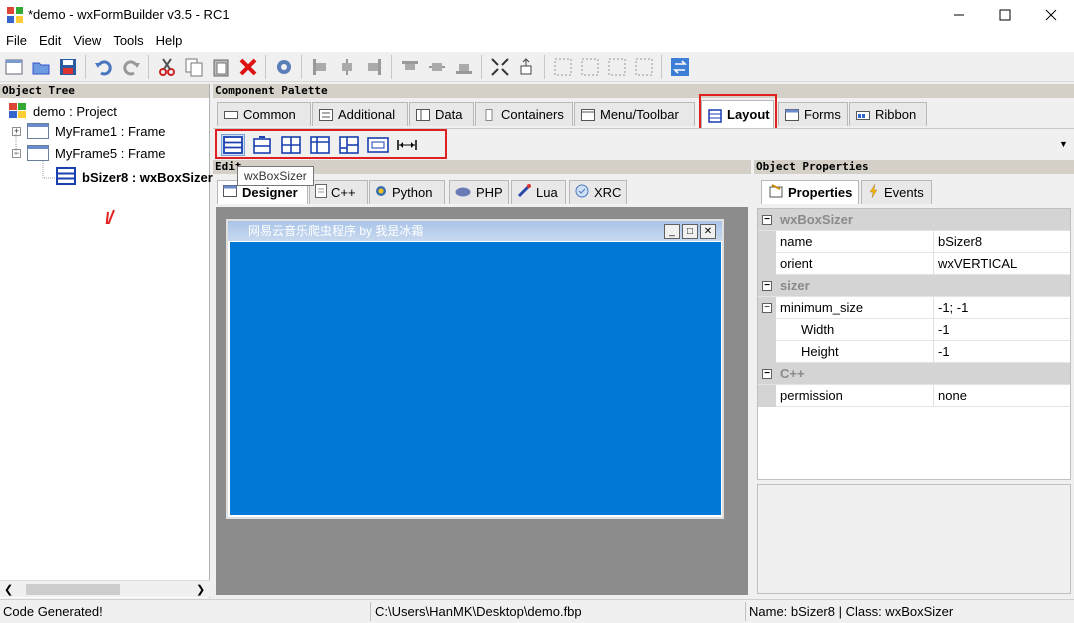 This screenshot has width=1074, height=623. I want to click on xrc-icon, so click(582, 192).